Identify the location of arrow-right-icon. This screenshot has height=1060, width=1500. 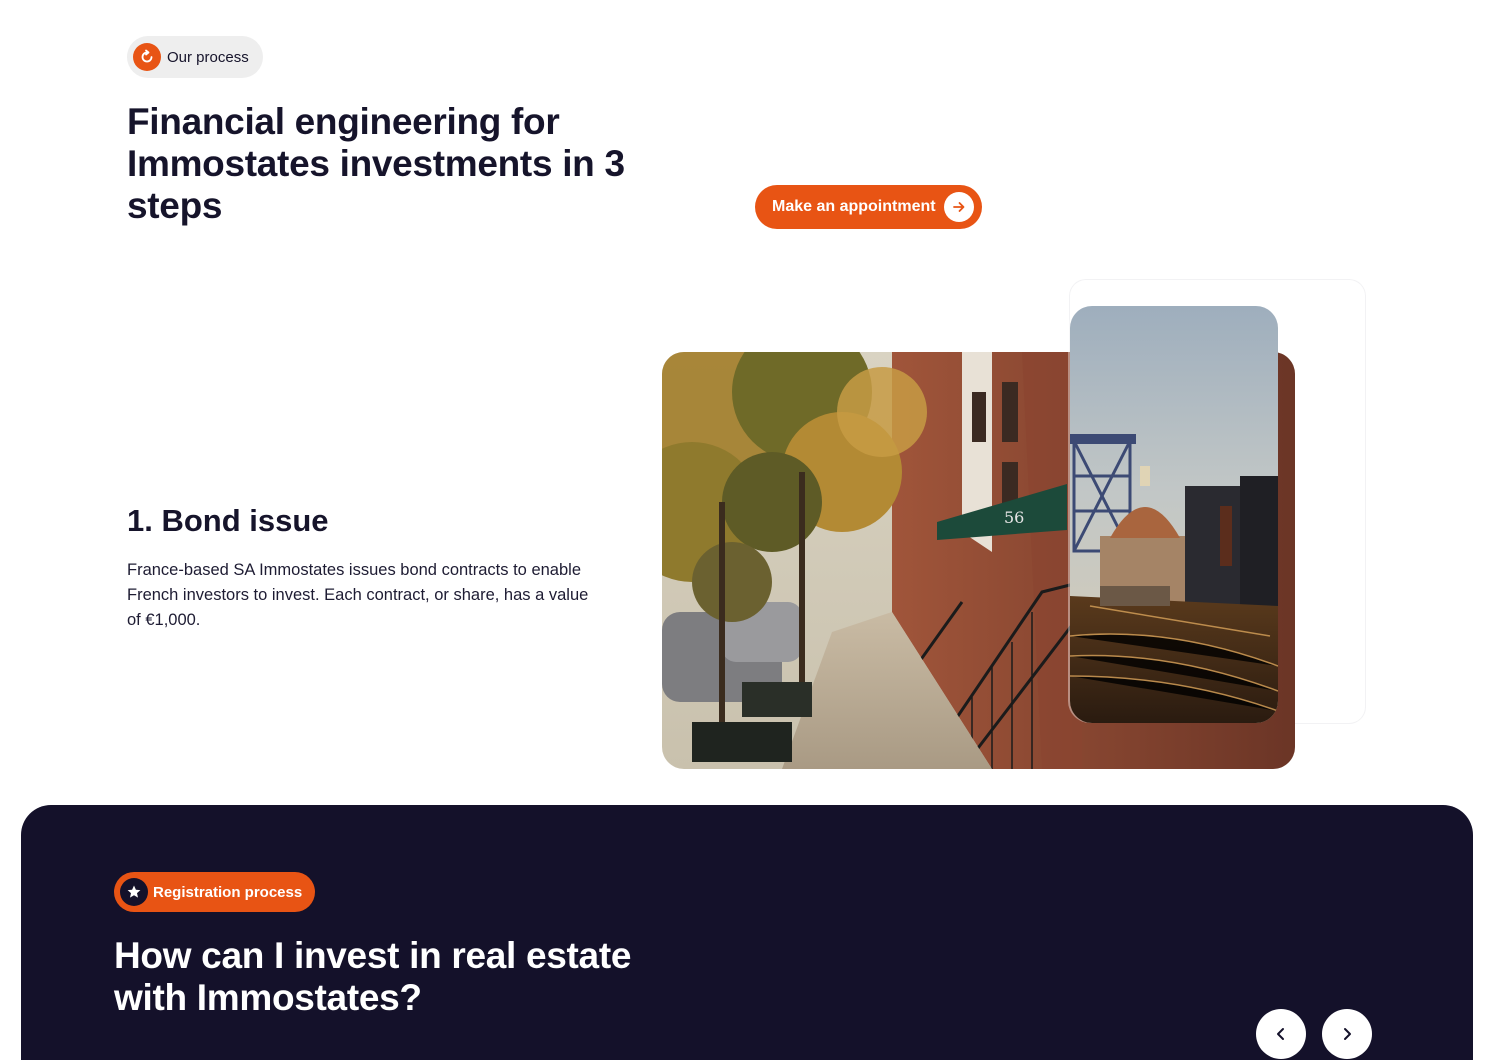
(959, 207).